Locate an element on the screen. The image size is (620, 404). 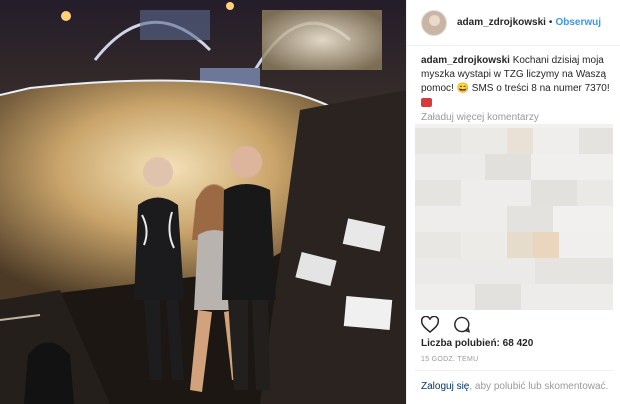
post-actions is located at coordinates (445, 326).